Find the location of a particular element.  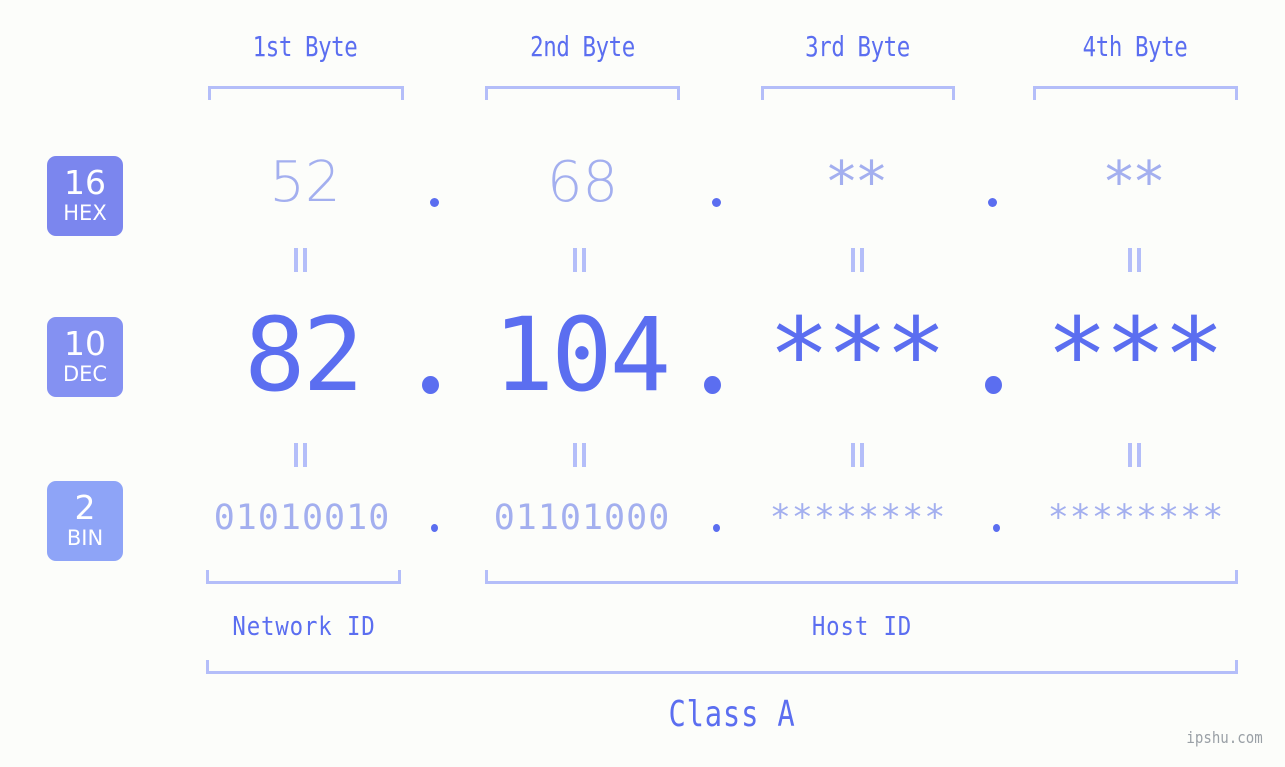

byte-header-3: 3rd Byte is located at coordinates (857, 46).